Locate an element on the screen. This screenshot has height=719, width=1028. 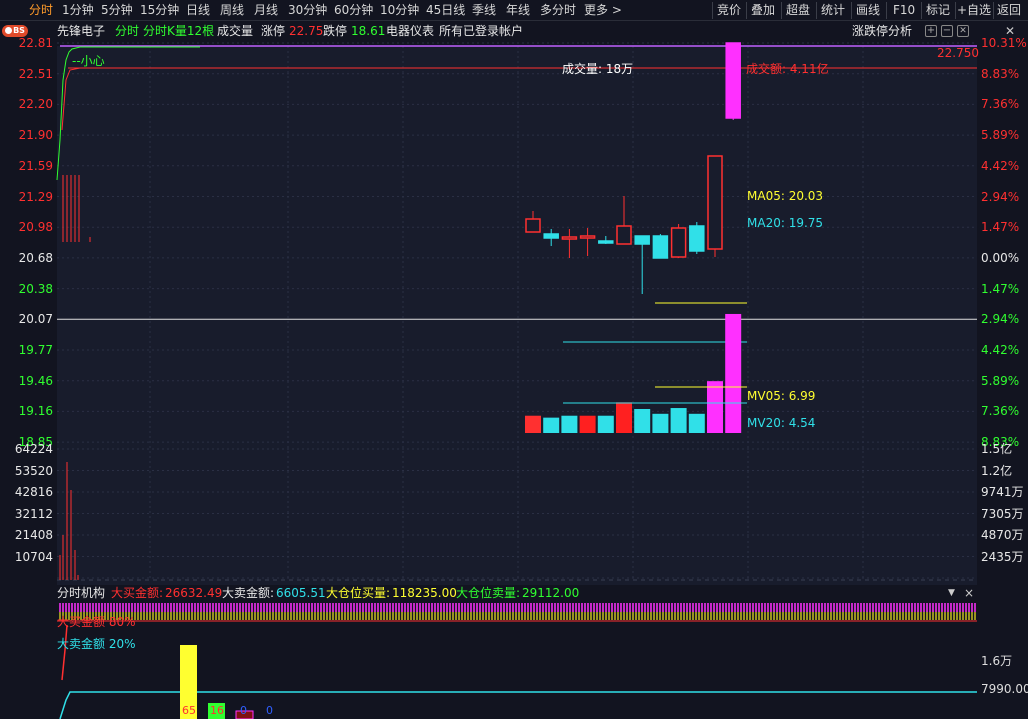
ma05-label: MA05: 20.03 is located at coordinates (785, 196).